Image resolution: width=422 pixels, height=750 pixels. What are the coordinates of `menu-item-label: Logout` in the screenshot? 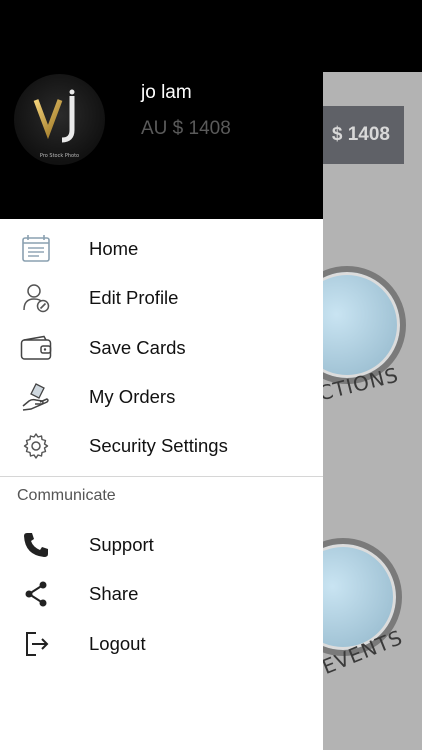 It's located at (117, 643).